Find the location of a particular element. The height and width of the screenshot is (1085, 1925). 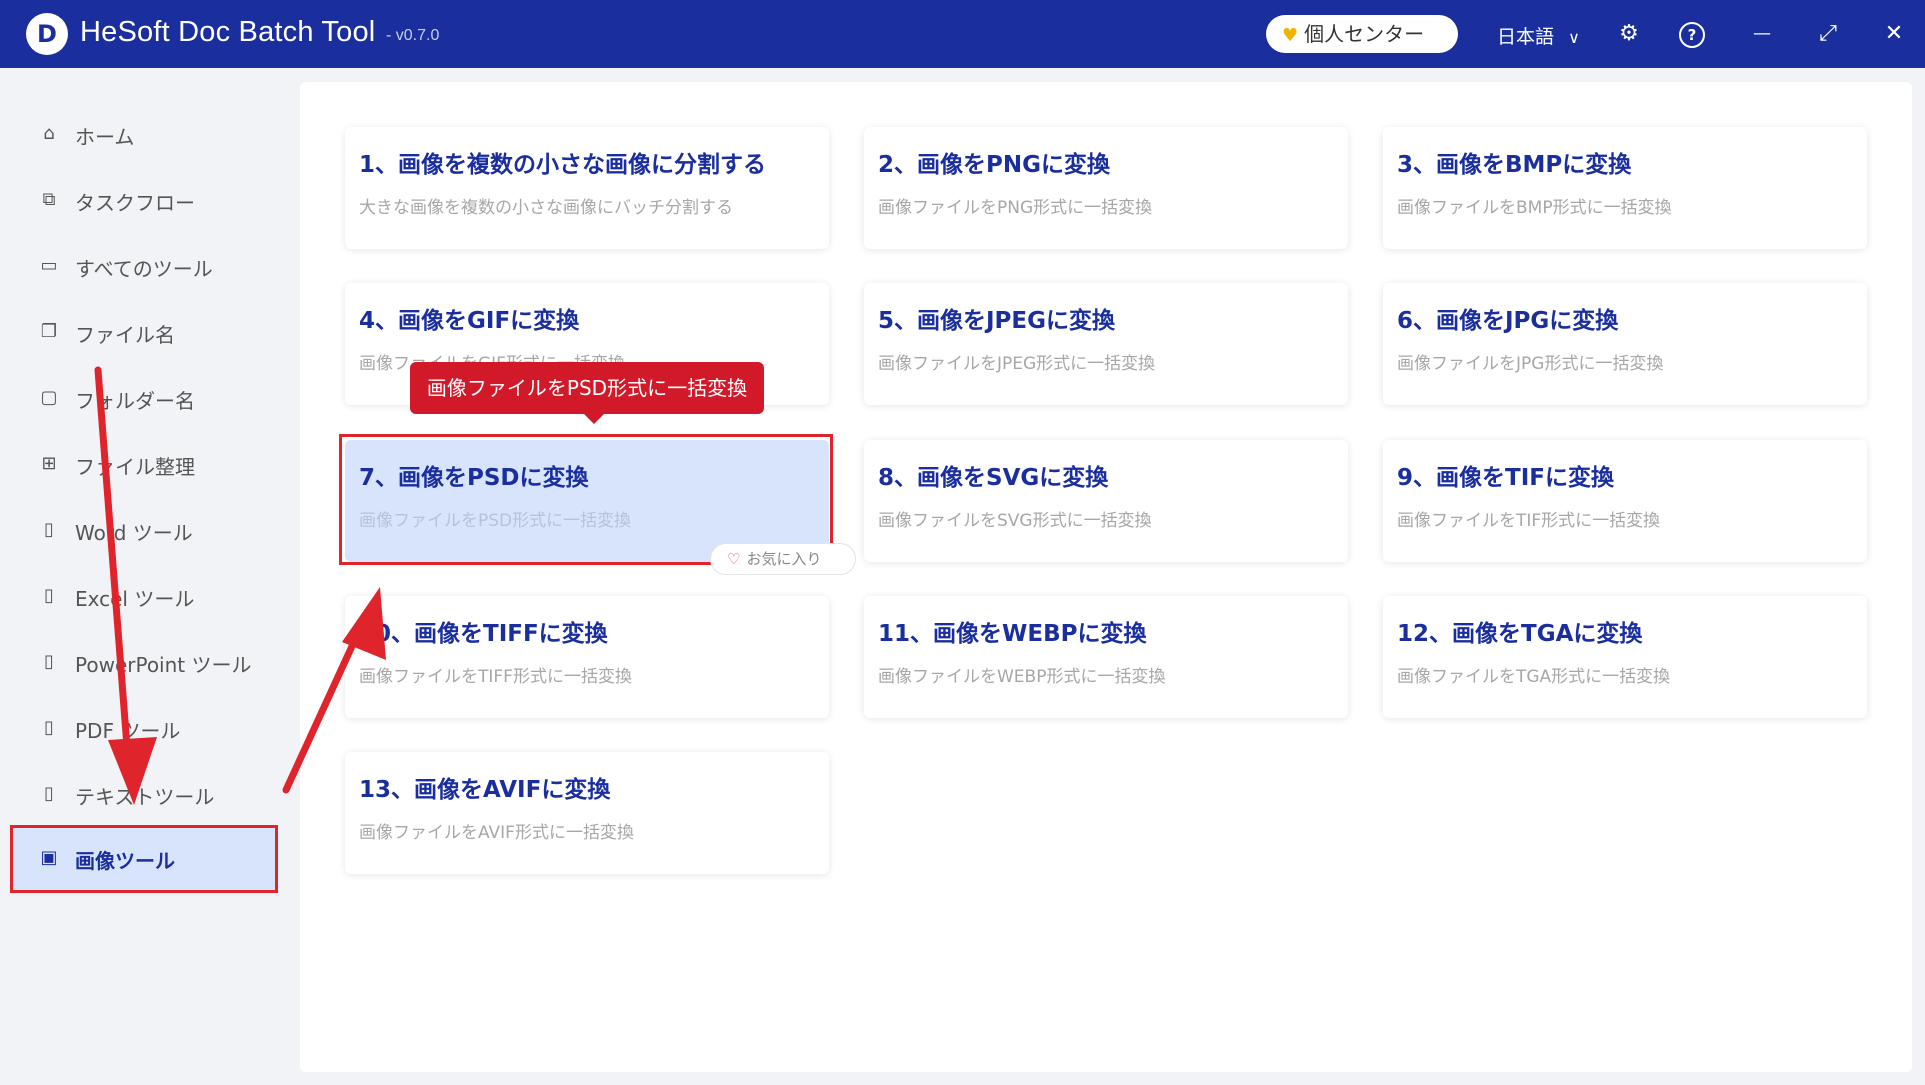

sidebar-item-image-tools: ▣ 画像ツール is located at coordinates (144, 859).